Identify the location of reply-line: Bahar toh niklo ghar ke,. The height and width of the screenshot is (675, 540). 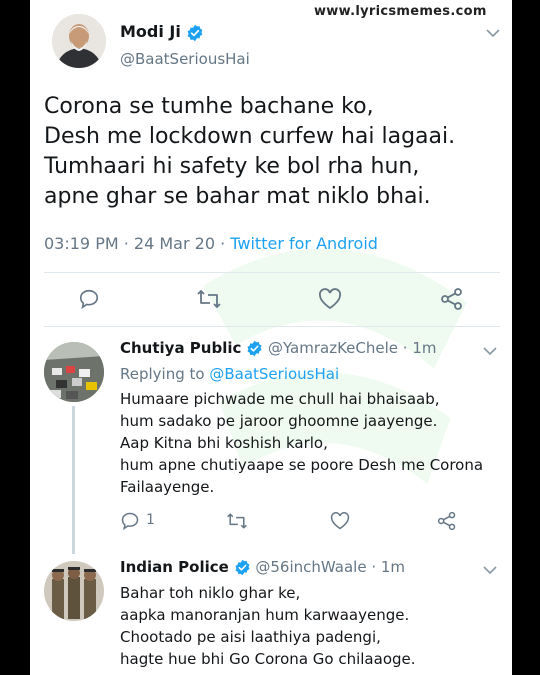
(210, 593).